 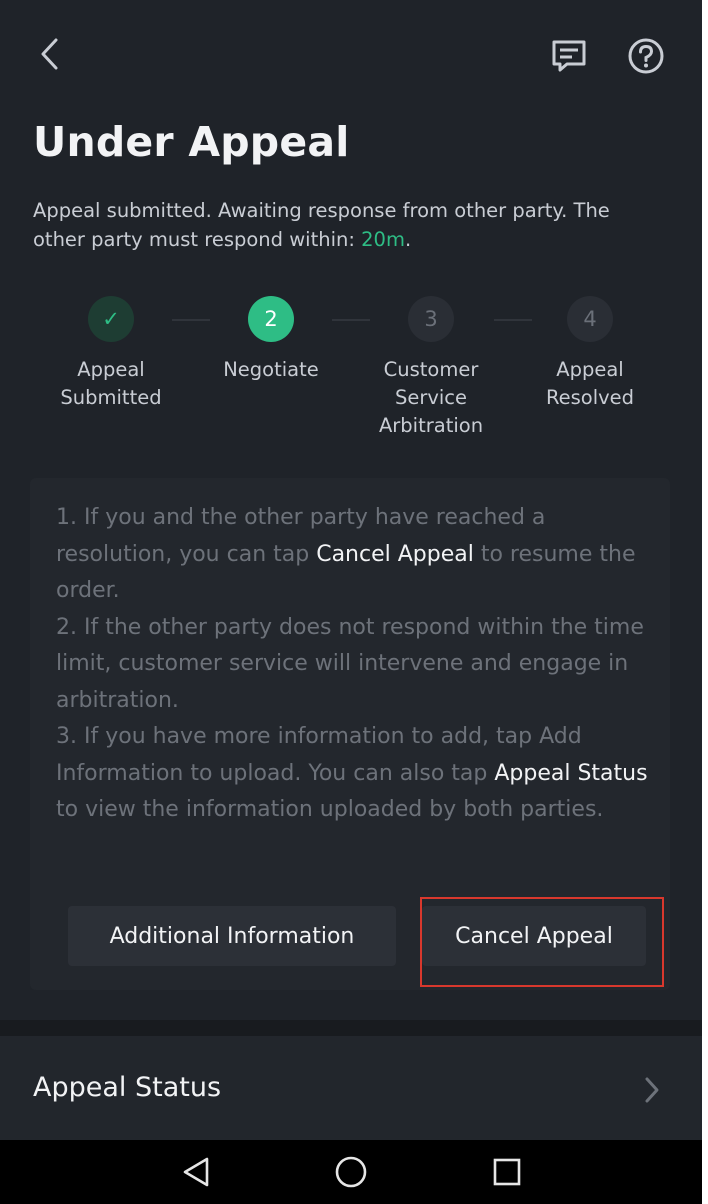 I want to click on nav-recents-icon, so click(x=507, y=1172).